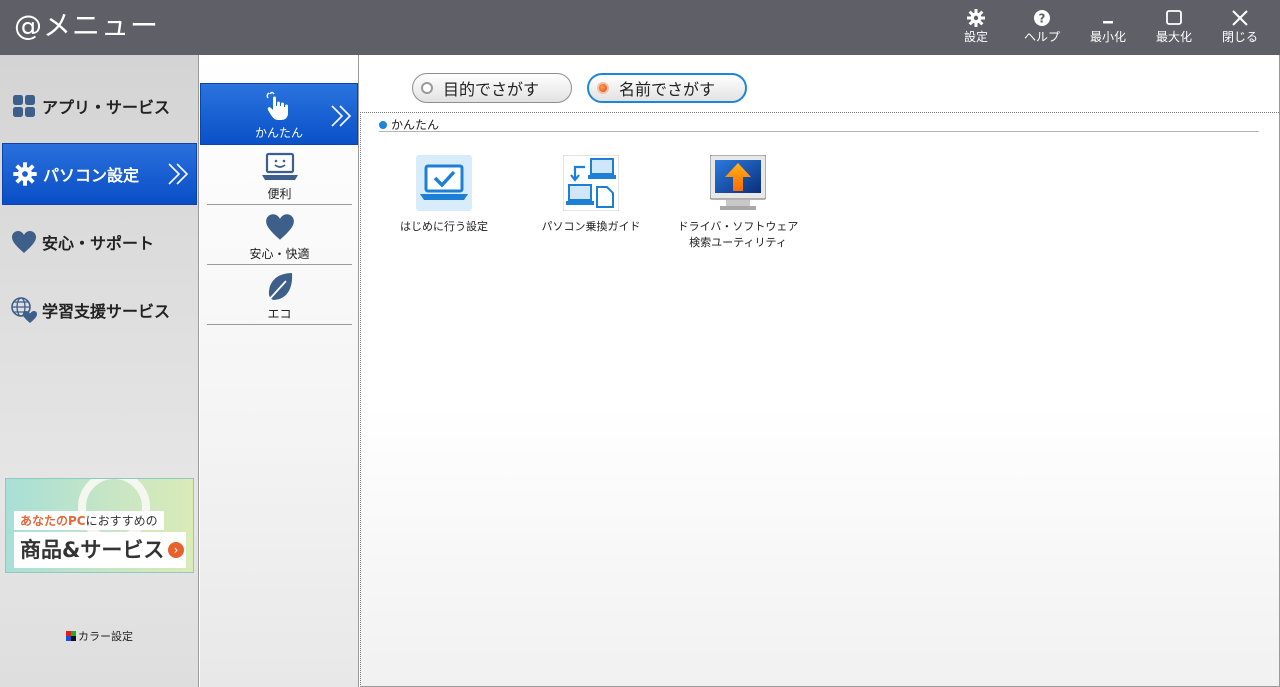 This screenshot has width=1280, height=687. What do you see at coordinates (1107, 37) in the screenshot?
I see `minimize-label: 最小化` at bounding box center [1107, 37].